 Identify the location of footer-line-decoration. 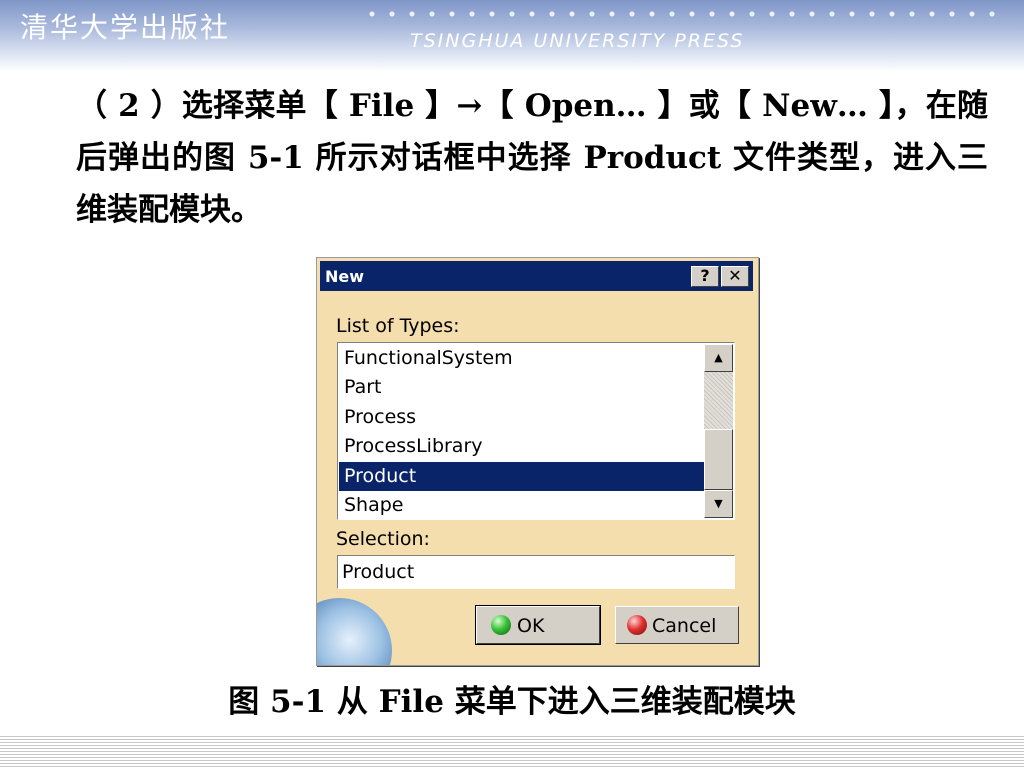
(512, 752).